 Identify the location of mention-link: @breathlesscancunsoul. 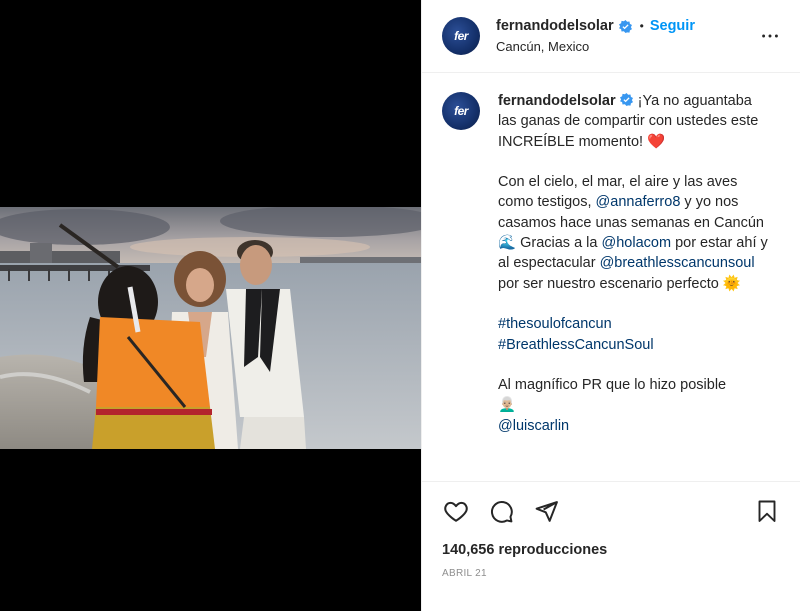
(677, 263).